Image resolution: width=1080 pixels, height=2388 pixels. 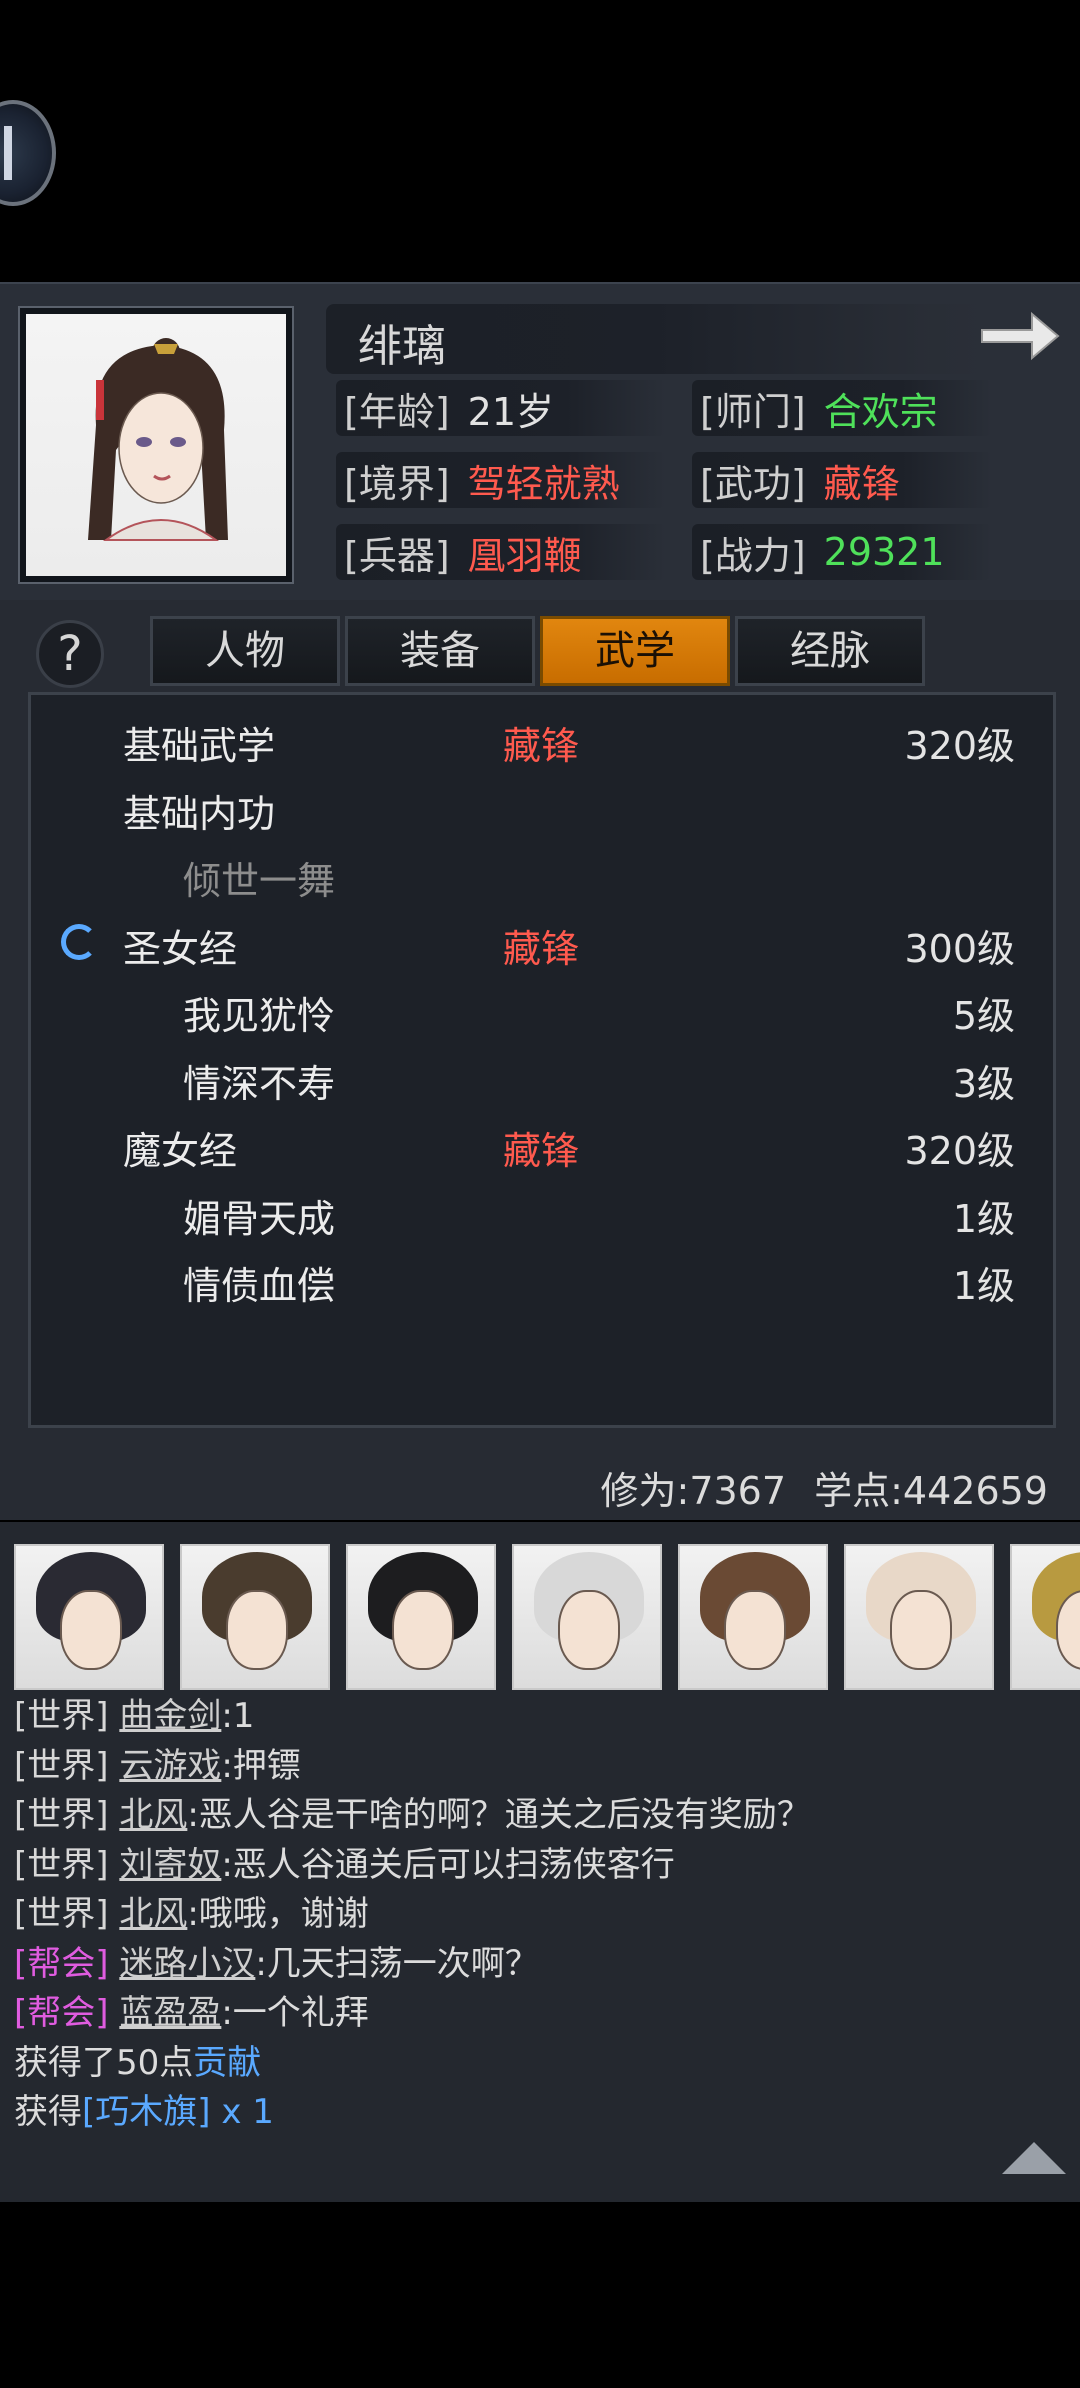 I want to click on chat-message: [世界] 北风:恶人谷是干啥的啊？通关之后没有奖励？, so click(x=539, y=1816).